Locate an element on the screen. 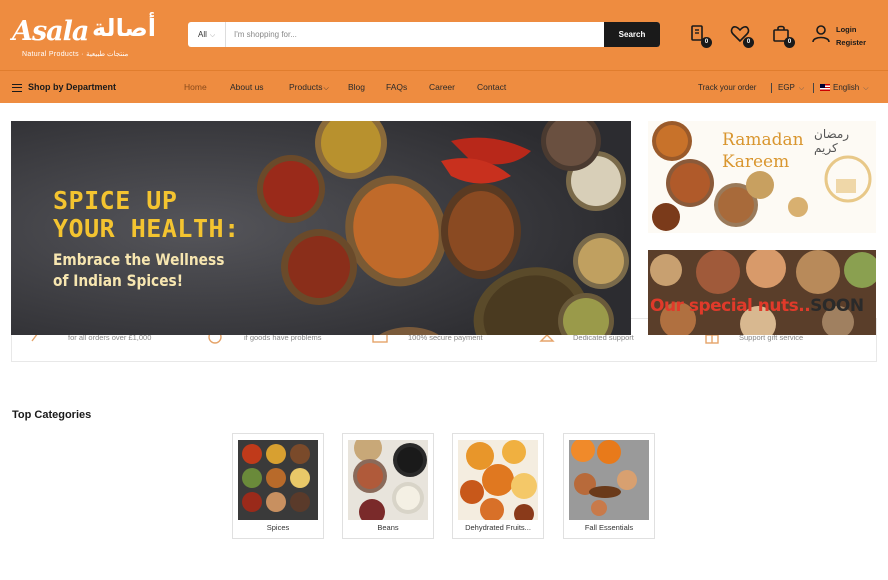 This screenshot has height=580, width=888. logo-wordmark-en: Asala is located at coordinates (50, 31).